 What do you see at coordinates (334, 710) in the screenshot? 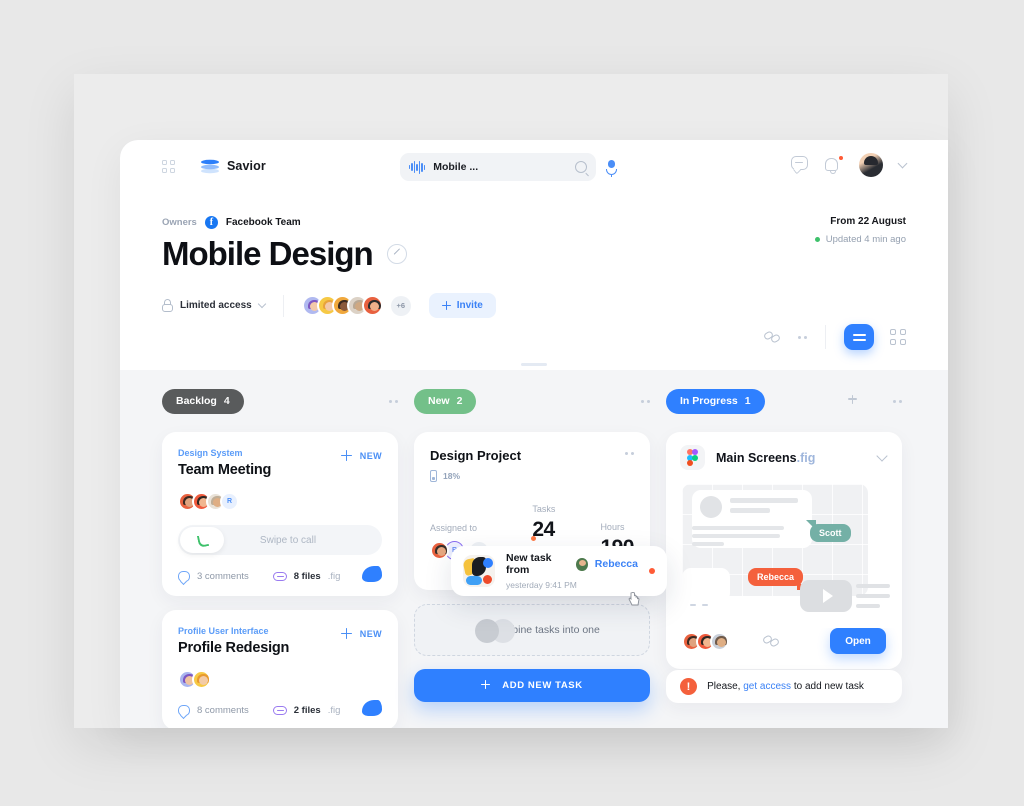
I see `files-ext: .fig` at bounding box center [334, 710].